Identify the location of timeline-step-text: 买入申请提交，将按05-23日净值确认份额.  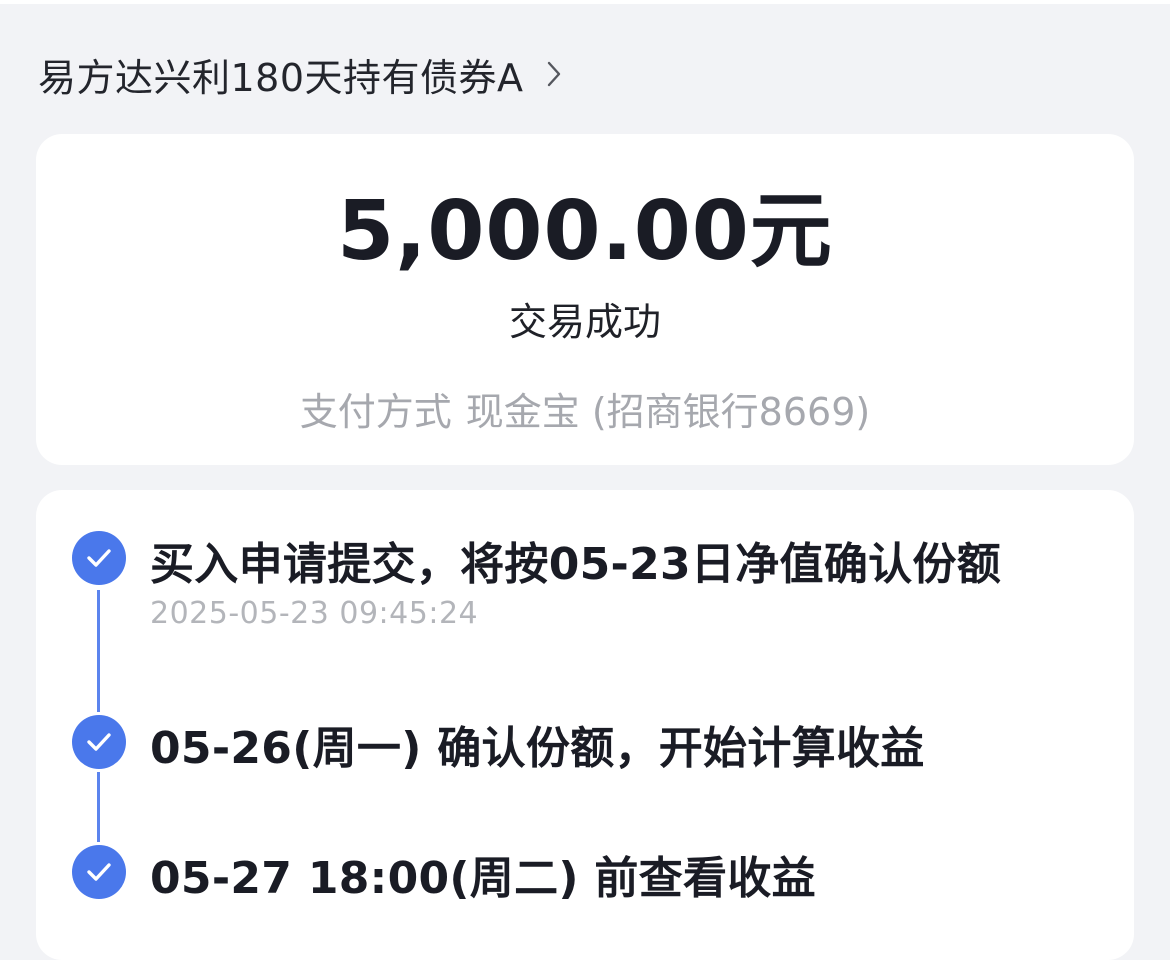
(576, 564).